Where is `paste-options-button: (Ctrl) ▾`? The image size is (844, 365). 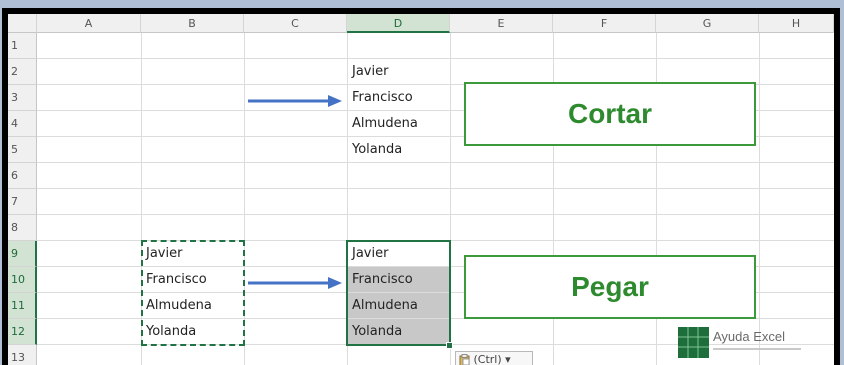 paste-options-button: (Ctrl) ▾ is located at coordinates (494, 358).